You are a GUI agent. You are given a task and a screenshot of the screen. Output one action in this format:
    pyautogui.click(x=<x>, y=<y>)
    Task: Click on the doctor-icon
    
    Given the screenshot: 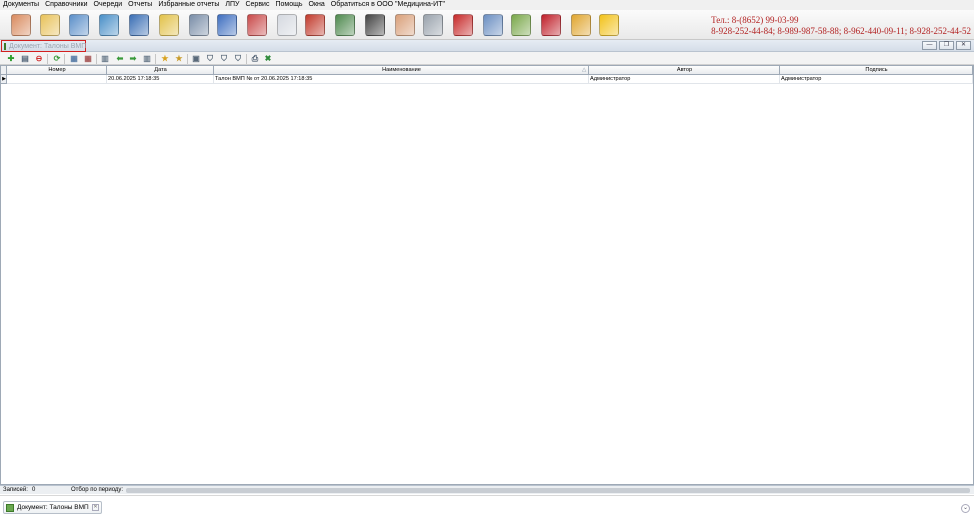 What is the action you would take?
    pyautogui.click(x=21, y=25)
    